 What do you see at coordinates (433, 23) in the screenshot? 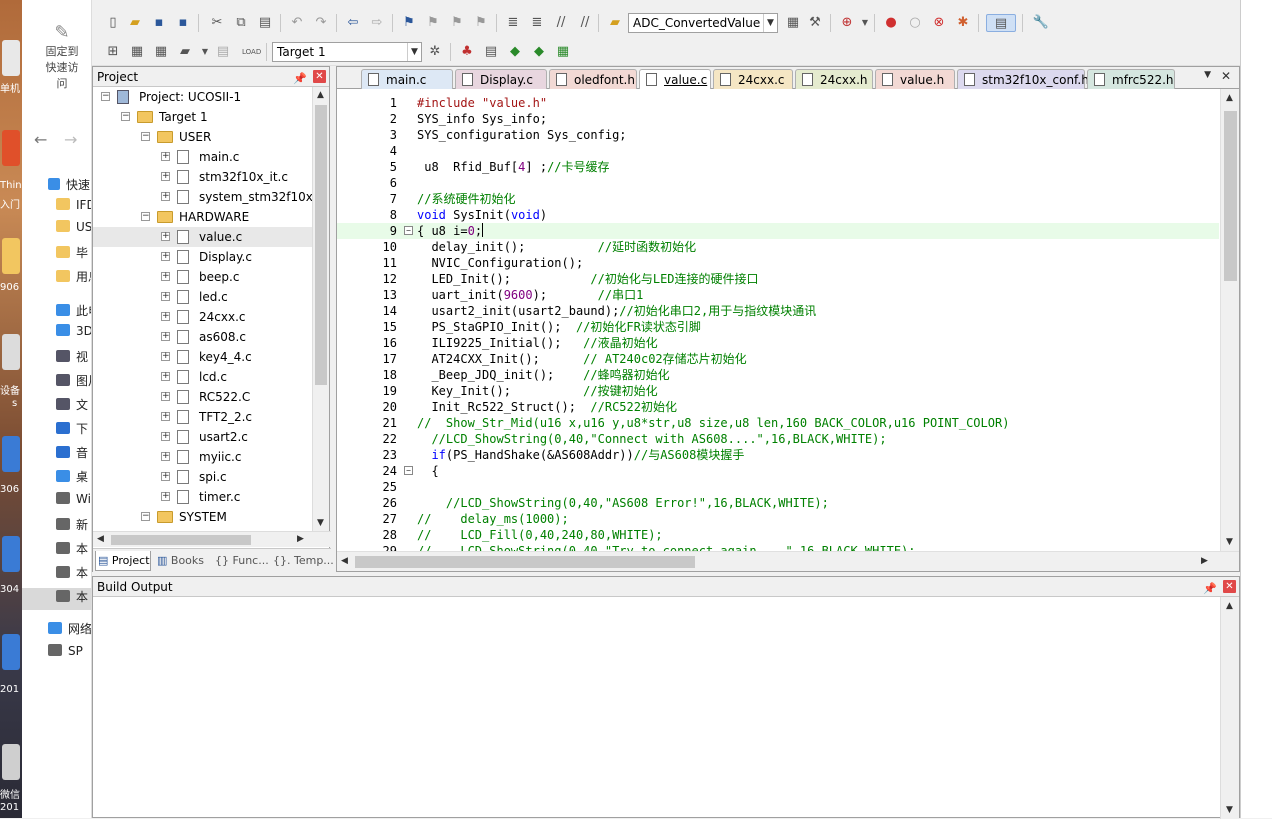
I see `prev-bookmark-icon: ⚑` at bounding box center [433, 23].